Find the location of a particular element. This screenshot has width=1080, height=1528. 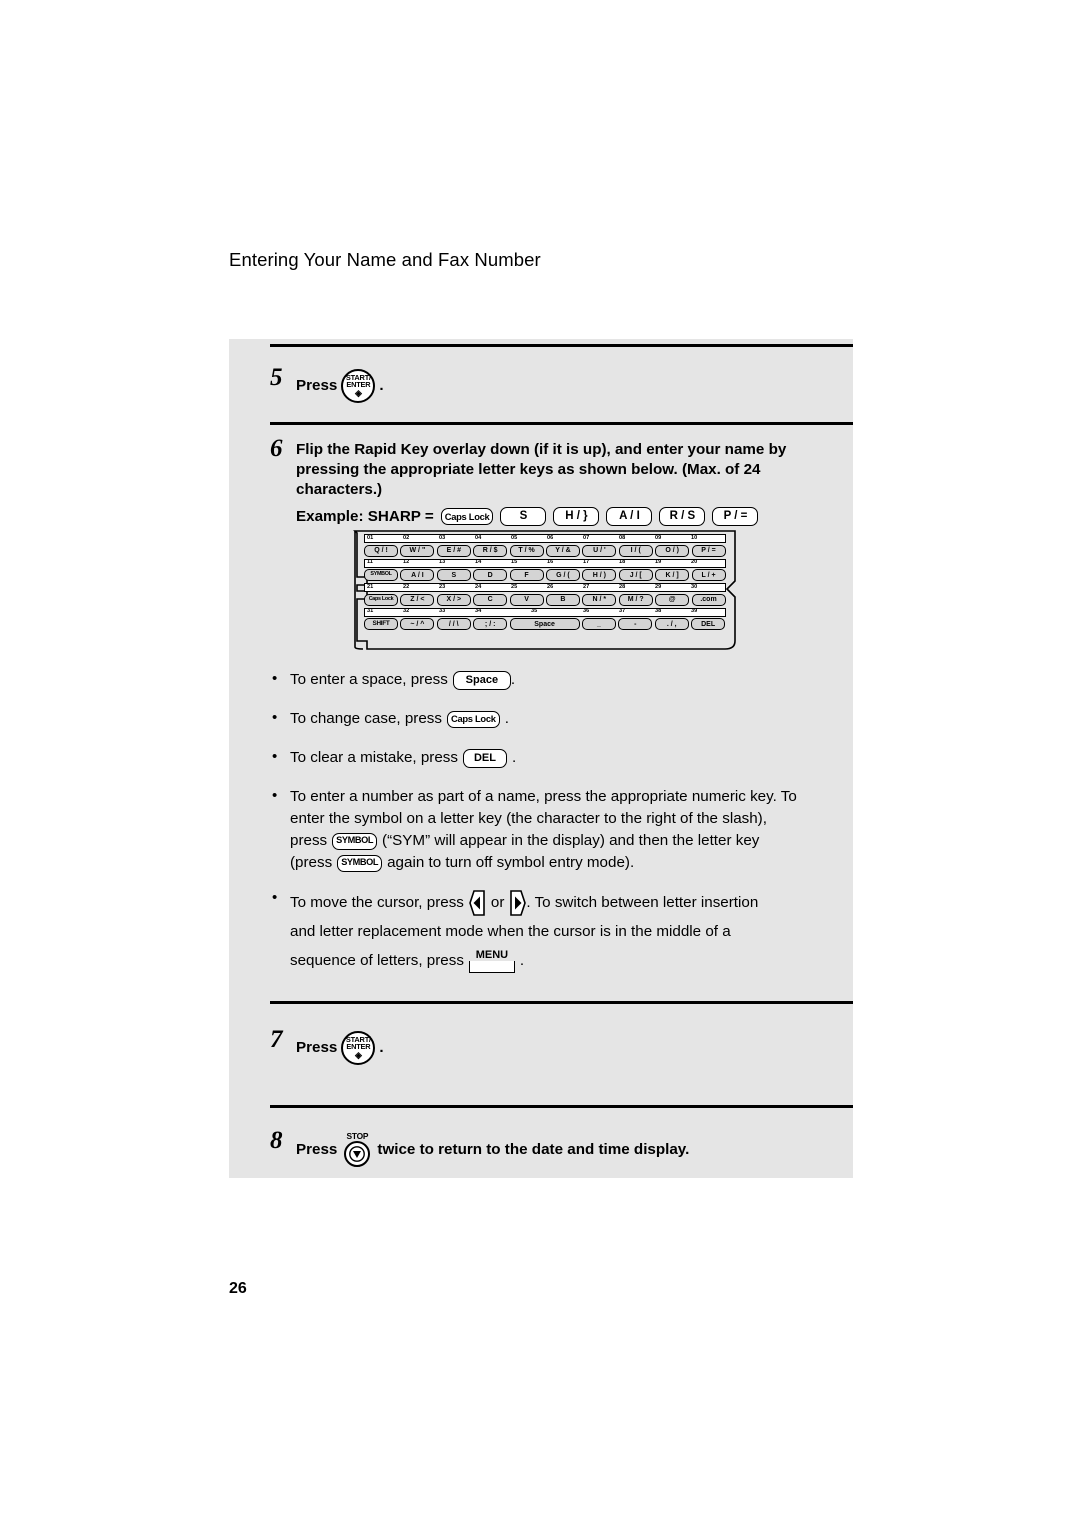

overlay-key-u: U / ' is located at coordinates (599, 550).